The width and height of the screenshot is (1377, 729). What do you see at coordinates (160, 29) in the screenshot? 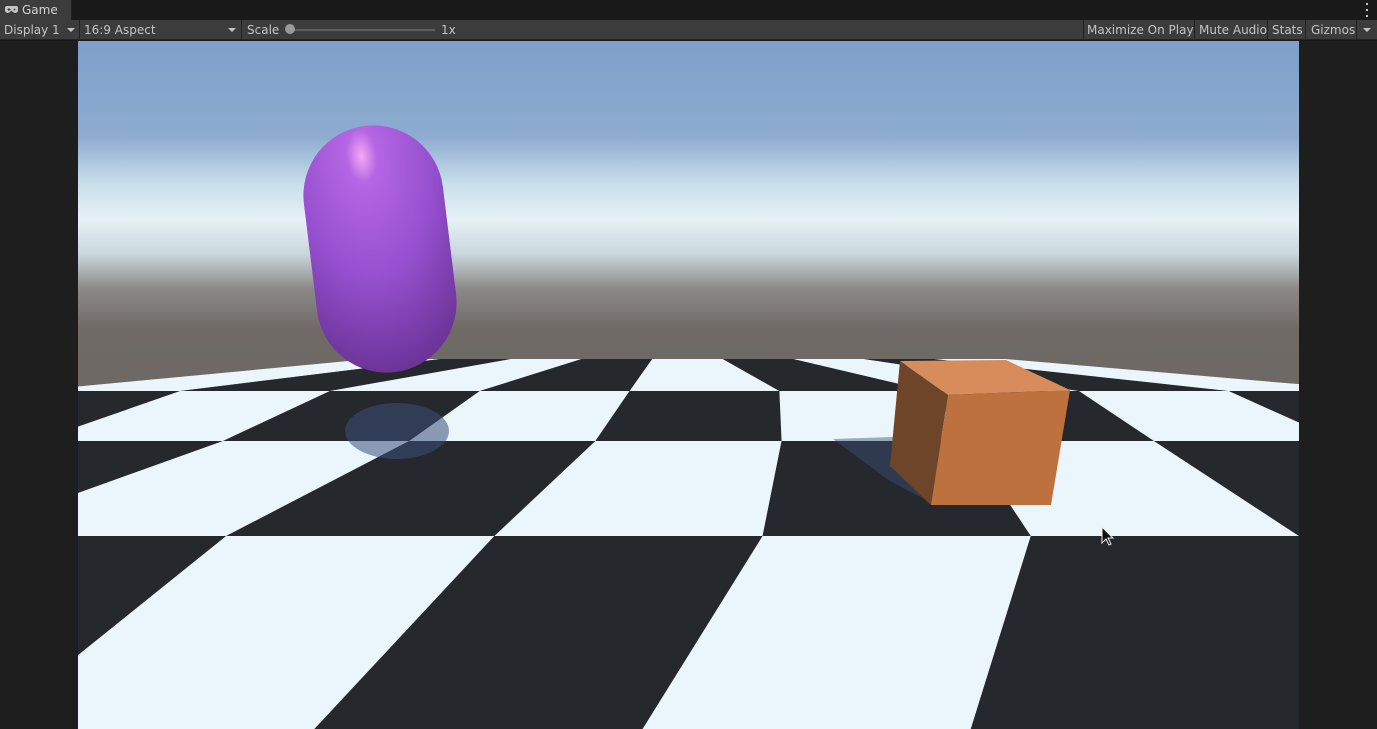
I see `aspect-dropdown: 16:9 Aspect` at bounding box center [160, 29].